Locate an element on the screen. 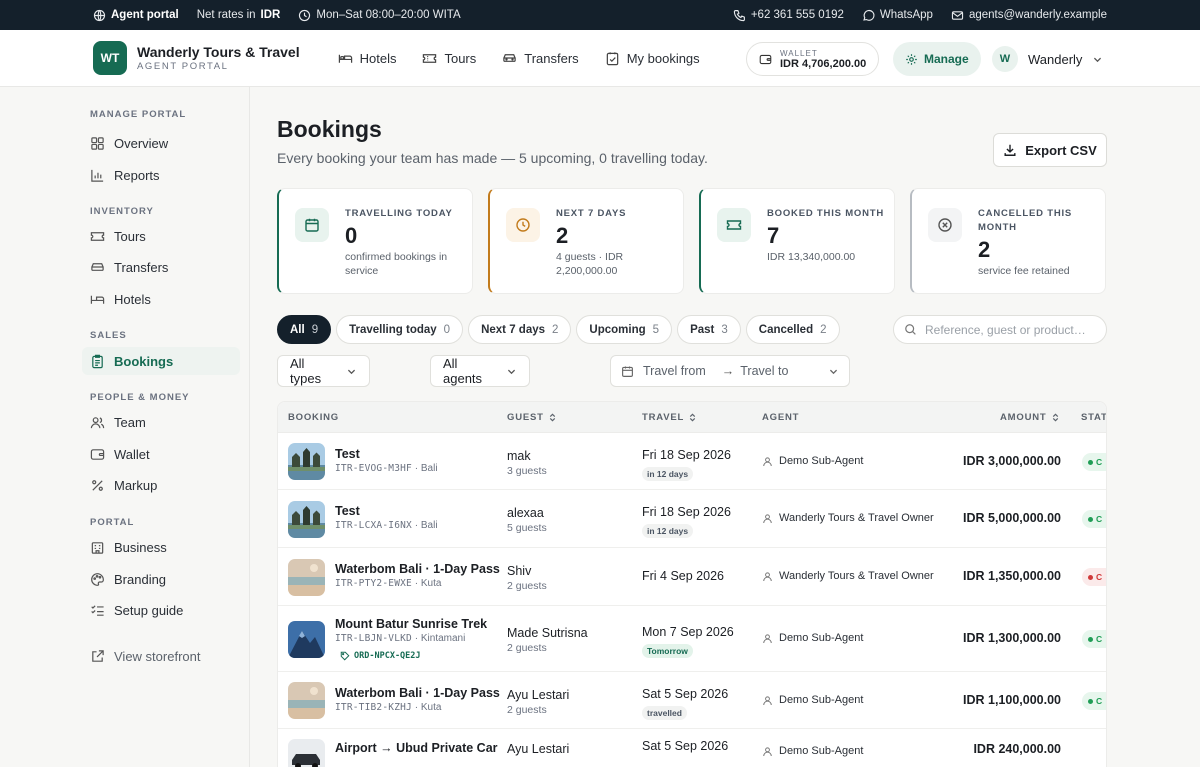  clock-icon is located at coordinates (304, 15).